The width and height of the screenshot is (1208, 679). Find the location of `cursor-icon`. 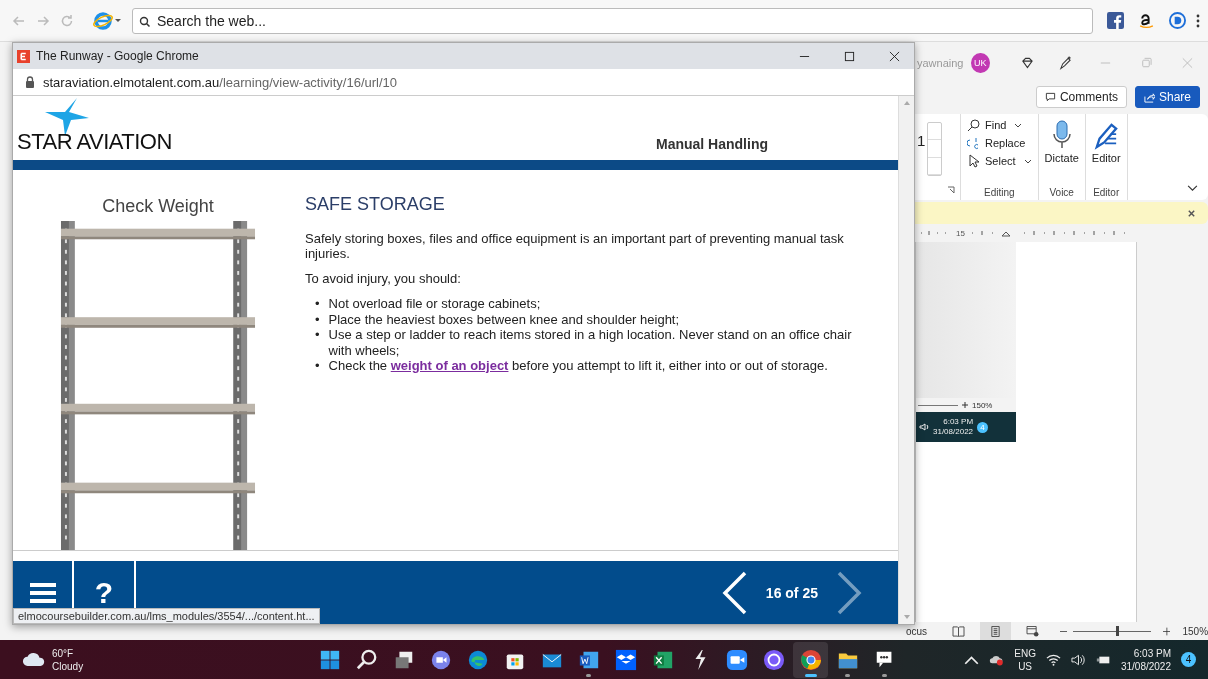

cursor-icon is located at coordinates (974, 161).